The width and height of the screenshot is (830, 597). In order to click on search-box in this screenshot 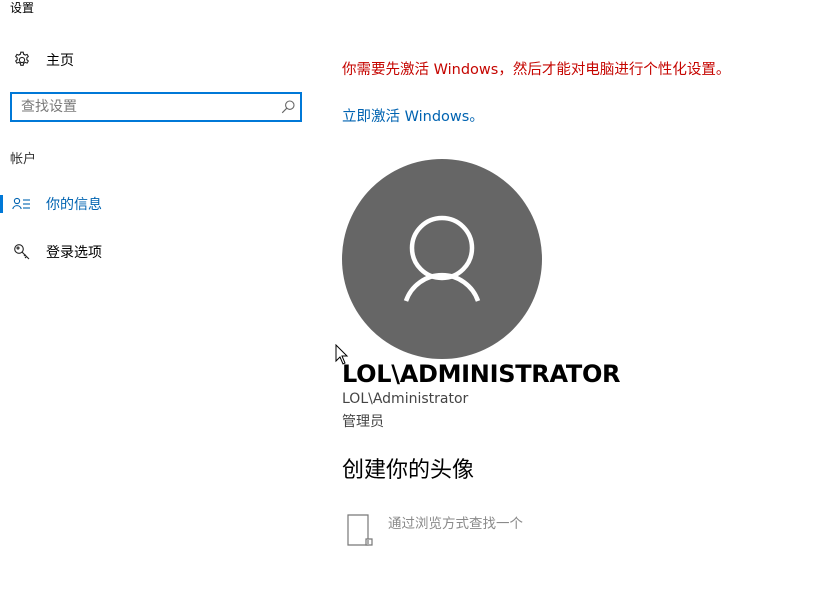, I will do `click(156, 107)`.